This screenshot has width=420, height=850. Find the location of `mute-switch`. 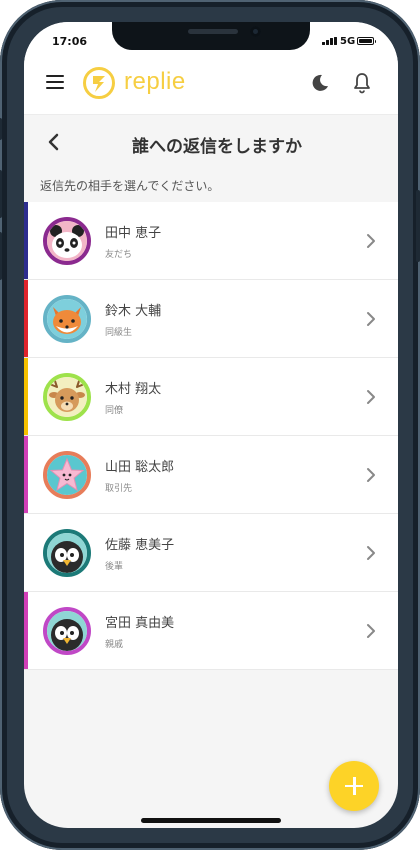

mute-switch is located at coordinates (1, 129).